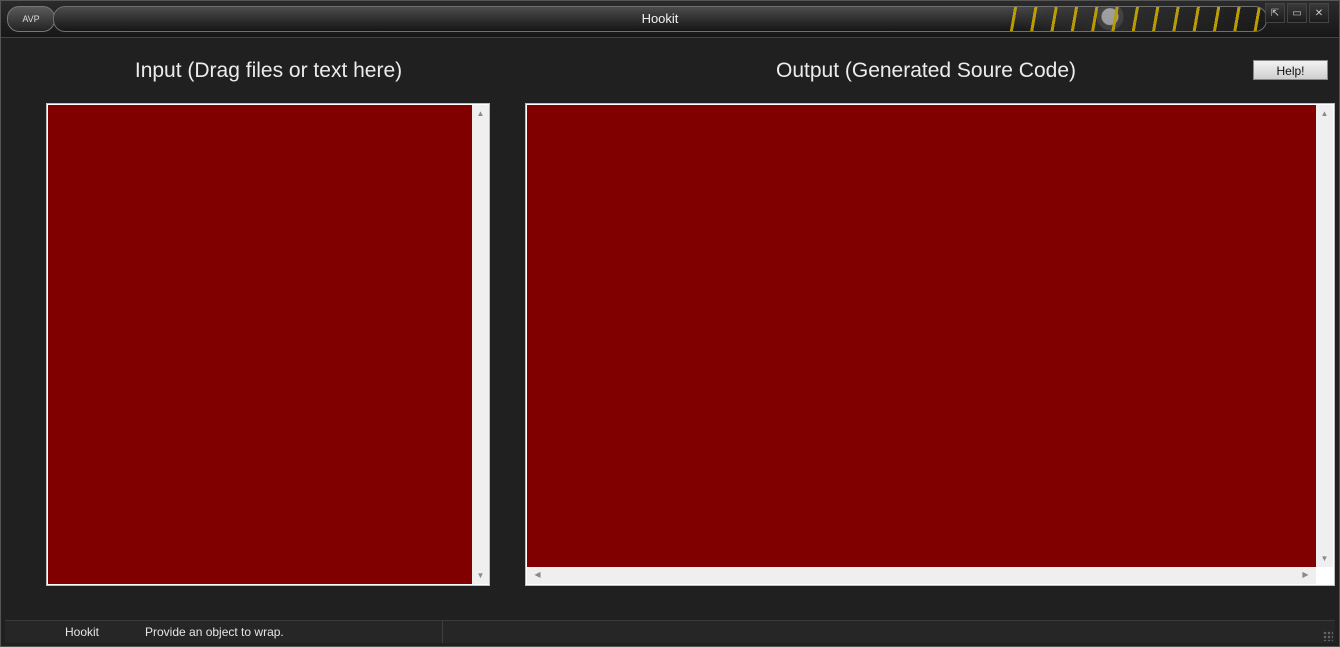  I want to click on maximize-button: ▭, so click(1297, 13).